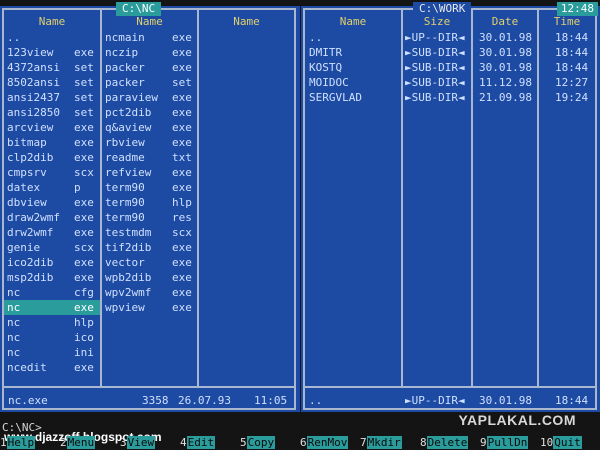 The image size is (600, 450). I want to click on file-name: nc, so click(14, 337).